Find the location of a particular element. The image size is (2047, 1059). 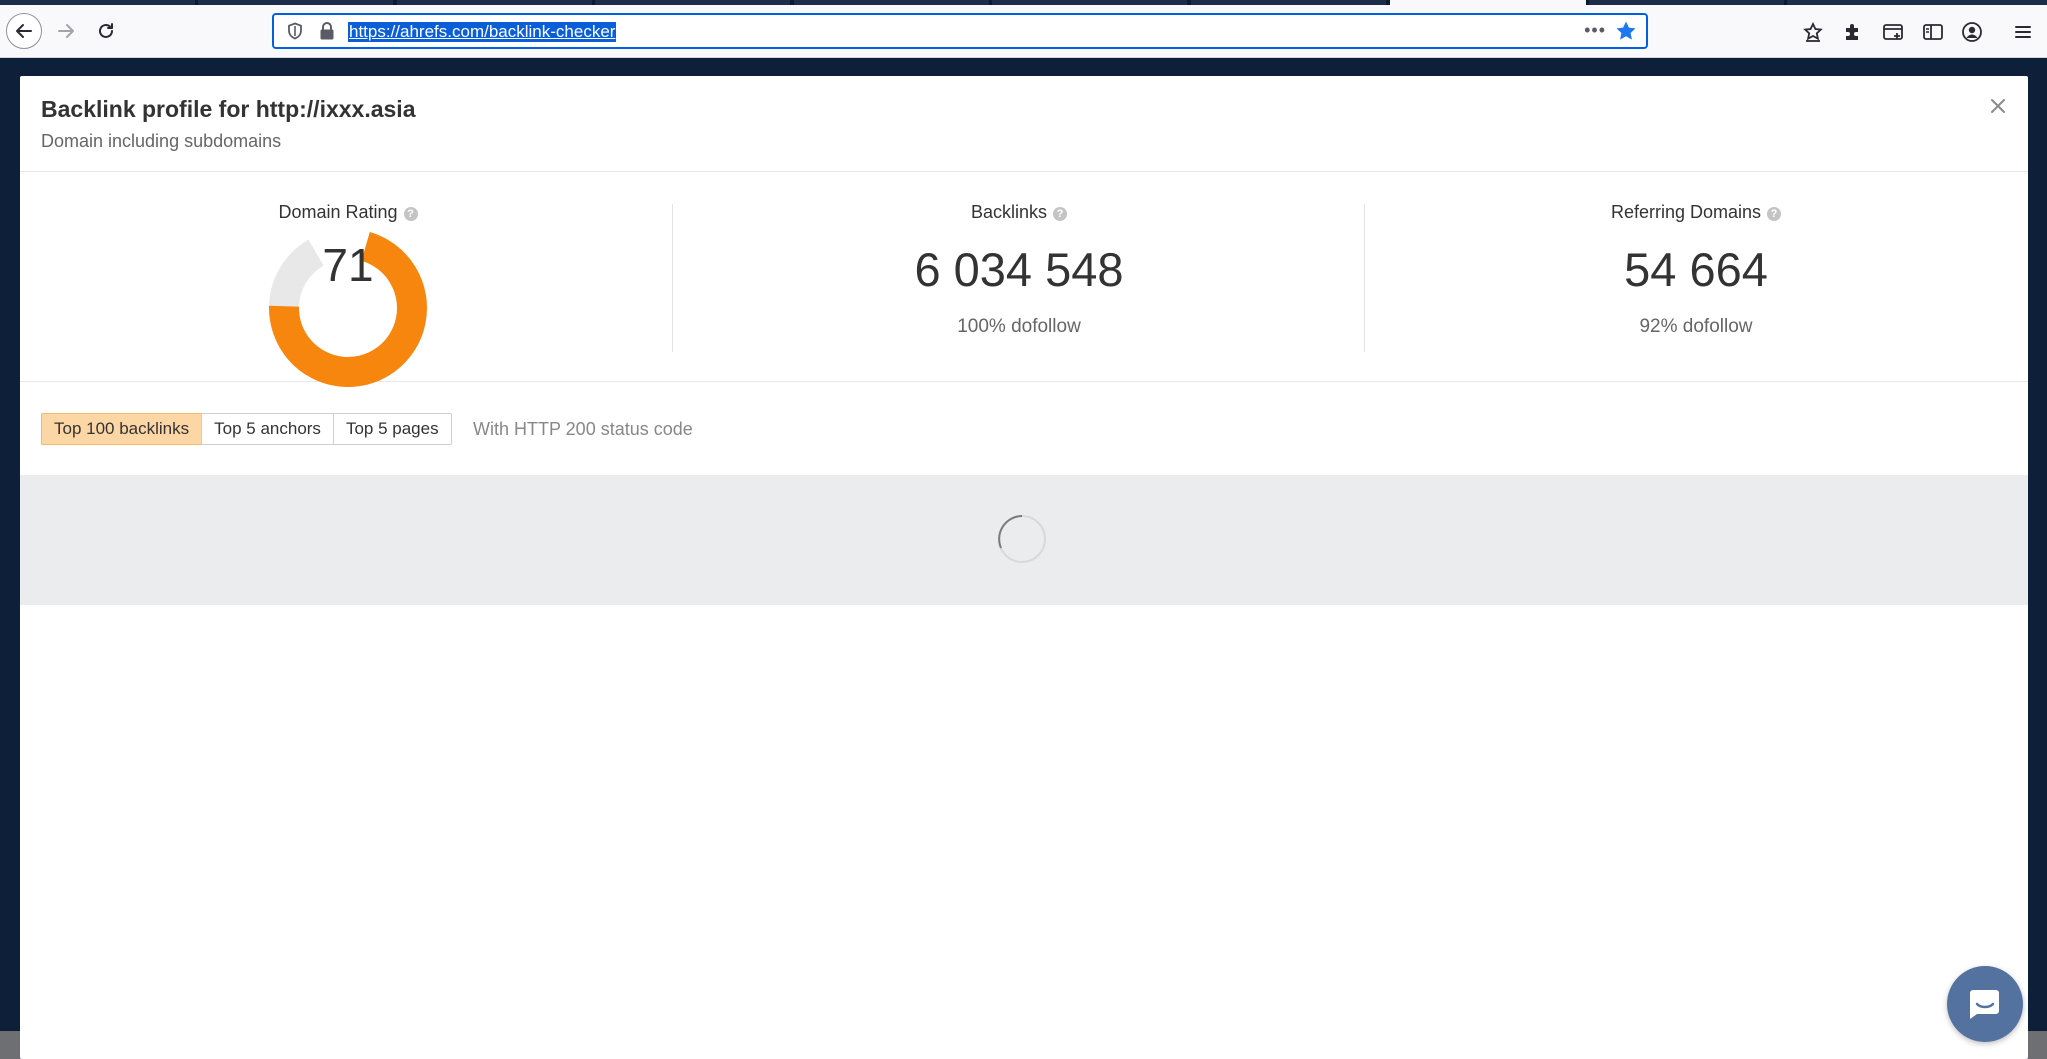

hamburger-menu-icon is located at coordinates (2023, 32).